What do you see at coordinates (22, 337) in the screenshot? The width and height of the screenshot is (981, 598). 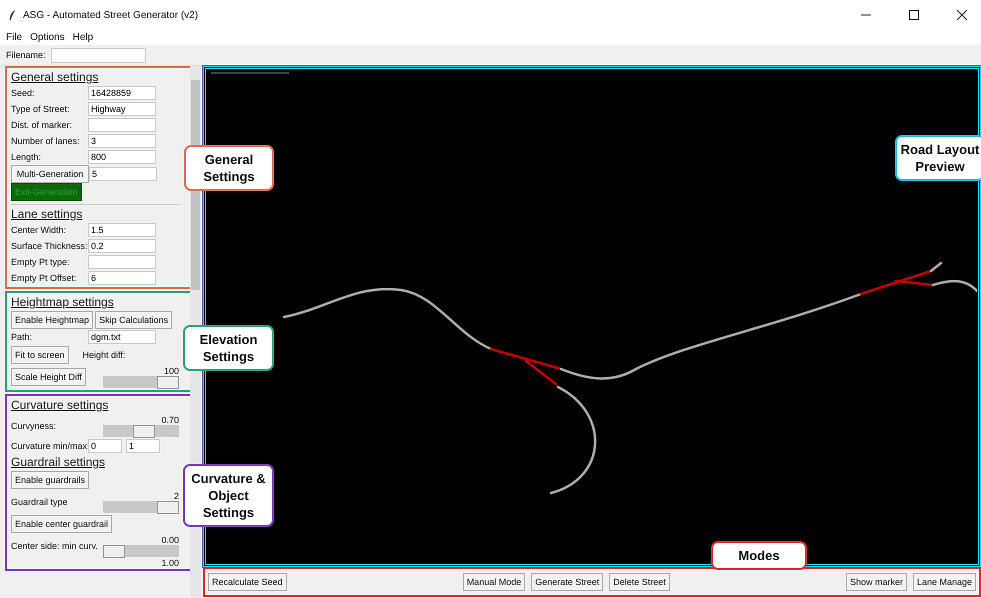 I see `field-label: Path:` at bounding box center [22, 337].